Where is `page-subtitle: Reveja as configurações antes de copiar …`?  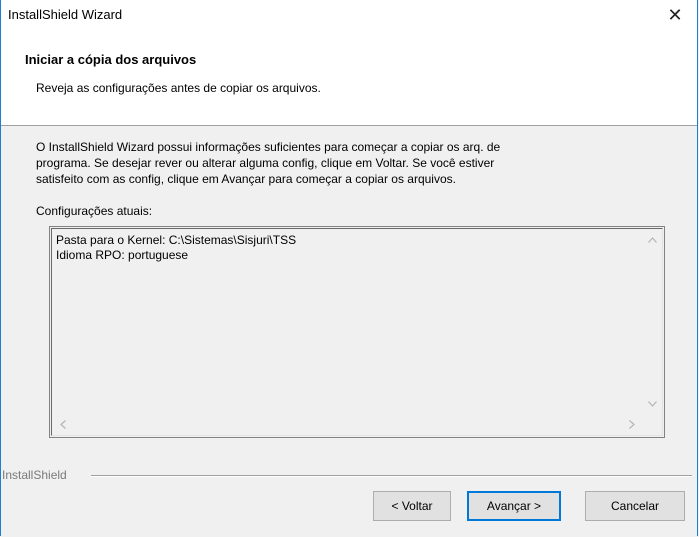
page-subtitle: Reveja as configurações antes de copiar … is located at coordinates (178, 88).